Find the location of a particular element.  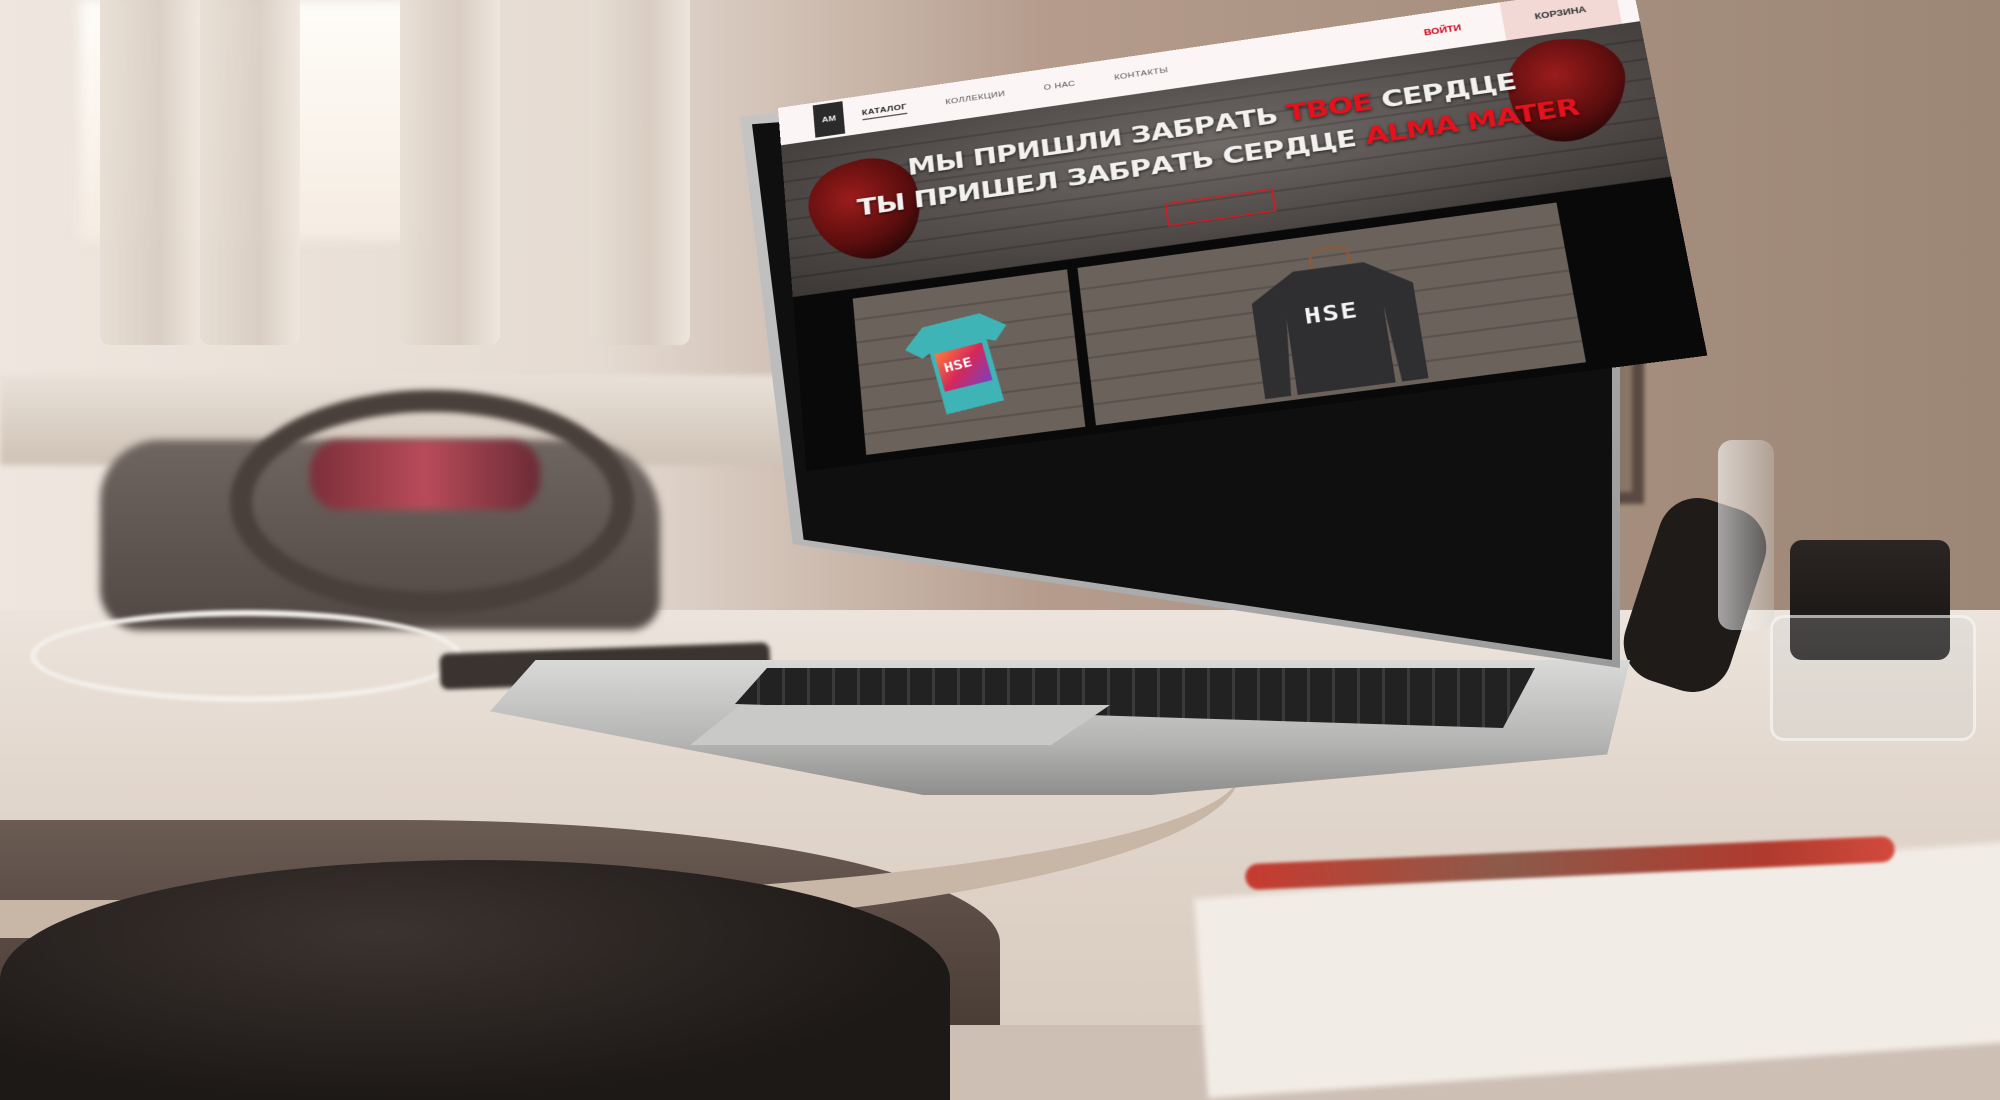

site-logo: AM is located at coordinates (829, 119).